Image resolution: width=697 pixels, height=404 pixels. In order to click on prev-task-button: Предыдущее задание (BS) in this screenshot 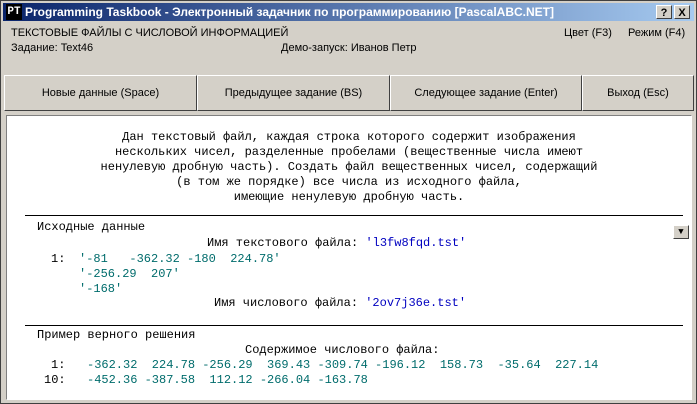, I will do `click(293, 93)`.